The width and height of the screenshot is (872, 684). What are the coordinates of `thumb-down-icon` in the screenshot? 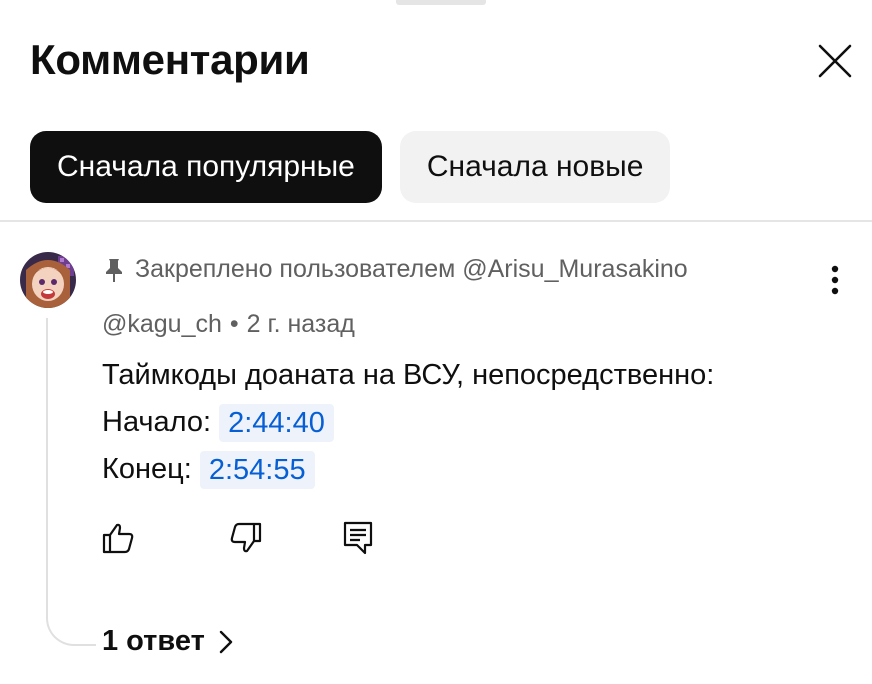 It's located at (246, 537).